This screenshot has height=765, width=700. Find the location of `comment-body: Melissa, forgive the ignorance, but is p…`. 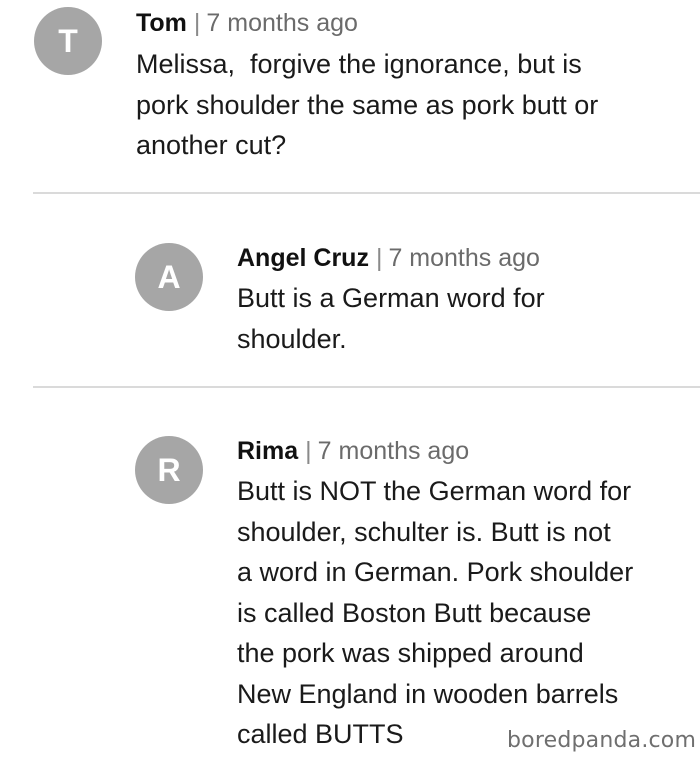

comment-body: Melissa, forgive the ignorance, but is p… is located at coordinates (367, 105).